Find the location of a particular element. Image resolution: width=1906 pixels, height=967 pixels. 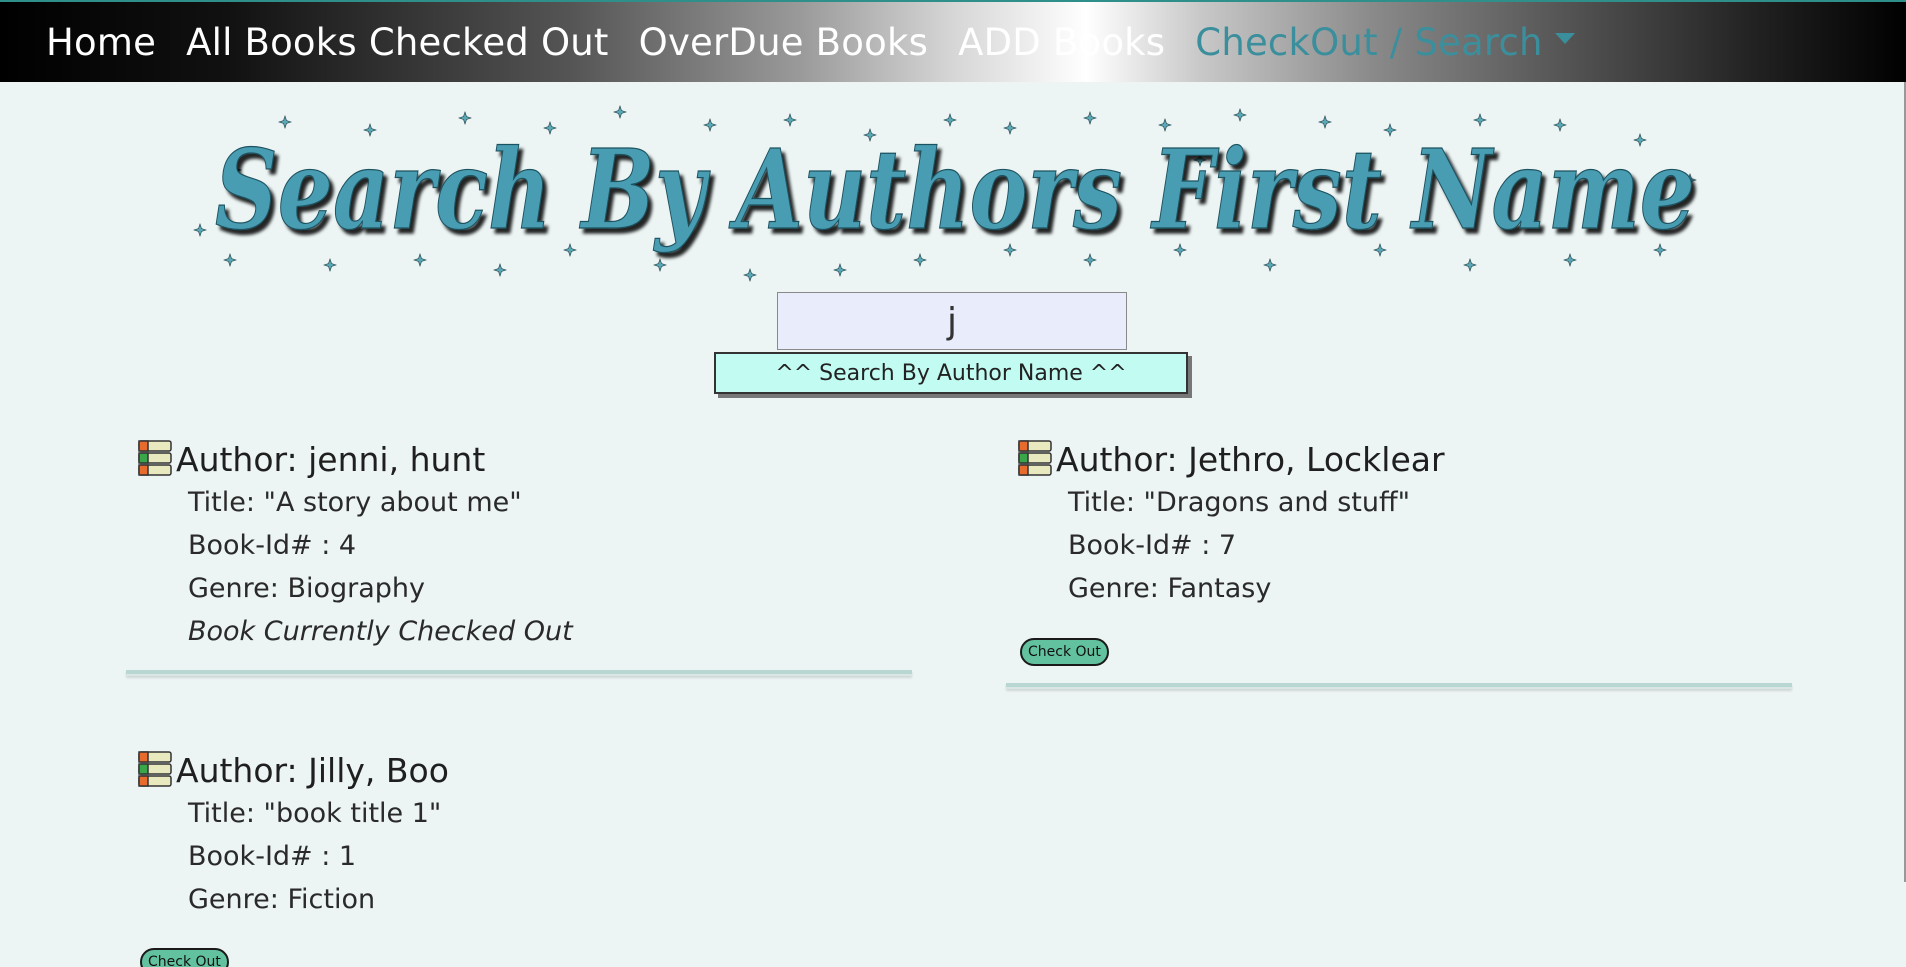

nav-checkout-search-dropdown: CheckOut / Search is located at coordinates (1385, 42).